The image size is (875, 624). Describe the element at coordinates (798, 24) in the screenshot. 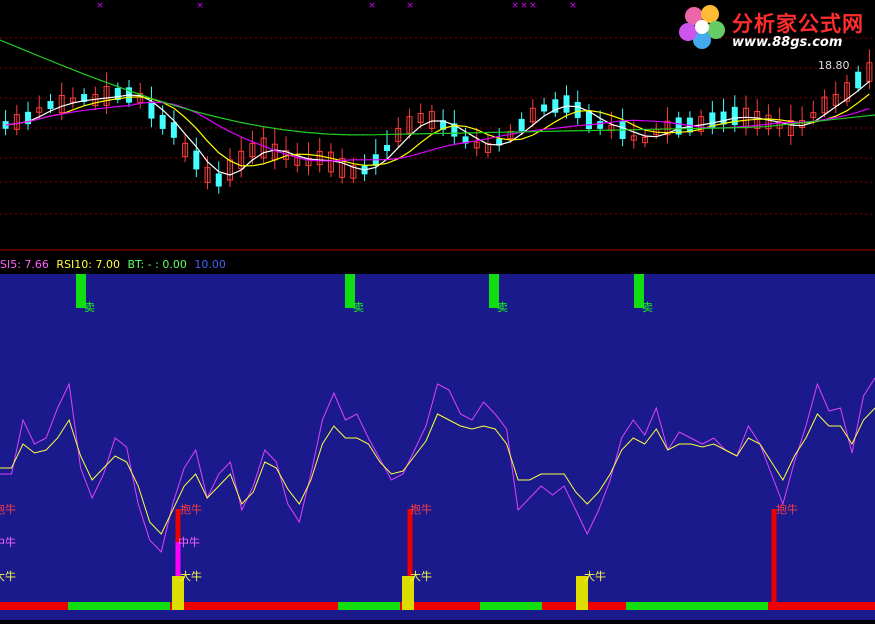

I see `logo-title: 分析家公式网` at that location.